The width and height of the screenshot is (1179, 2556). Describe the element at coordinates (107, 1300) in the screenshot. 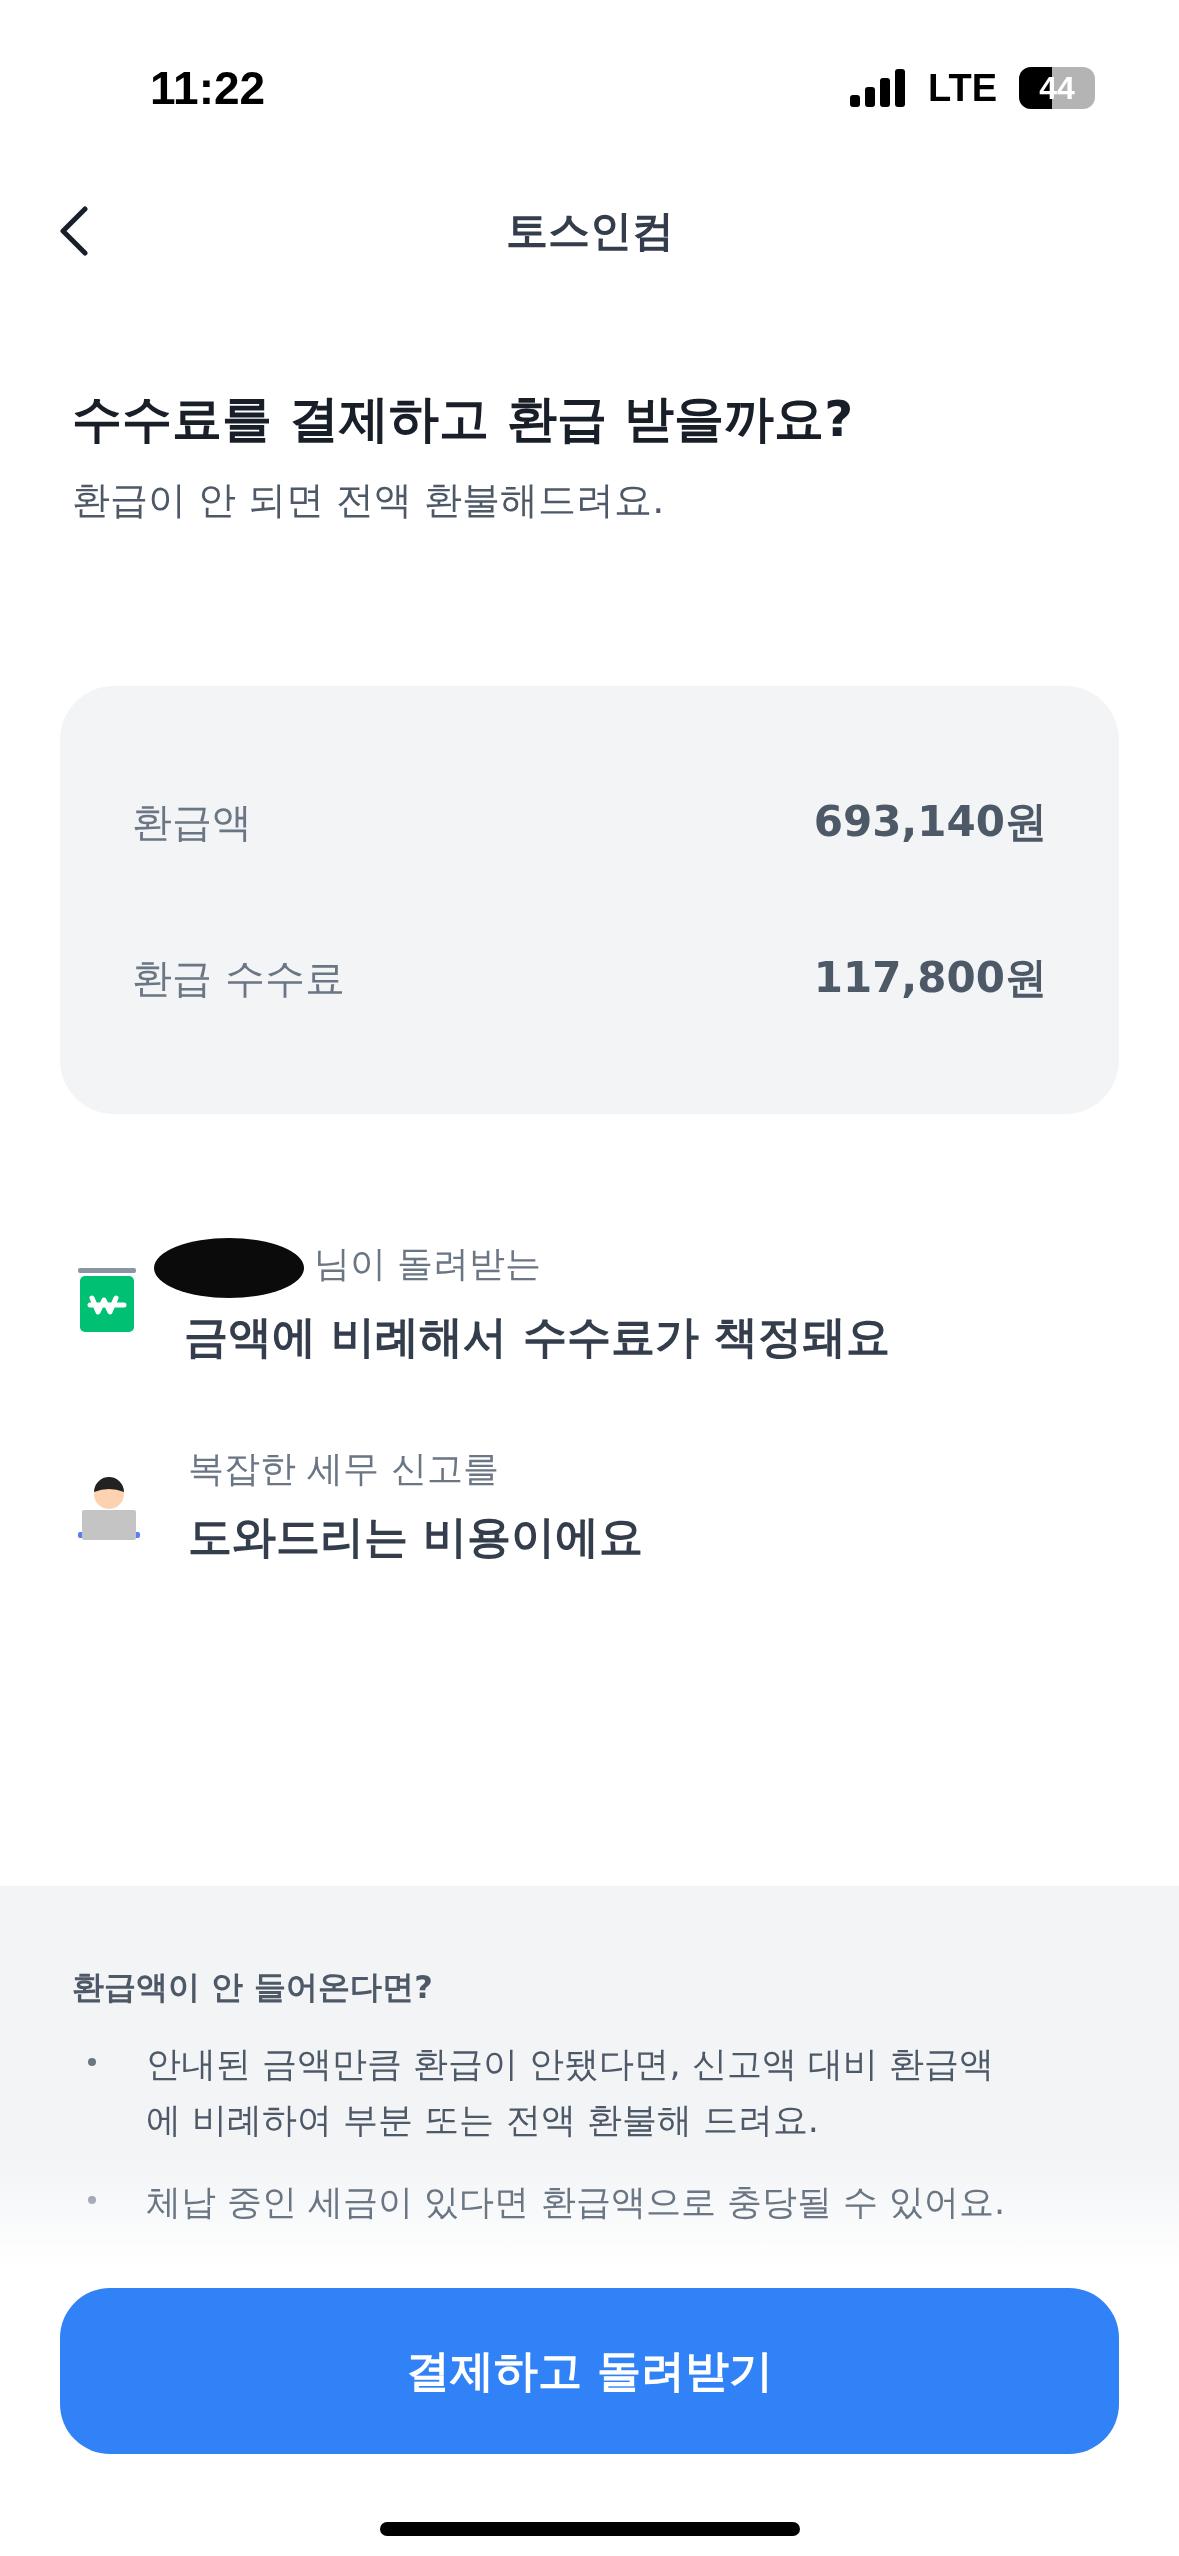

I see `money-icon` at that location.